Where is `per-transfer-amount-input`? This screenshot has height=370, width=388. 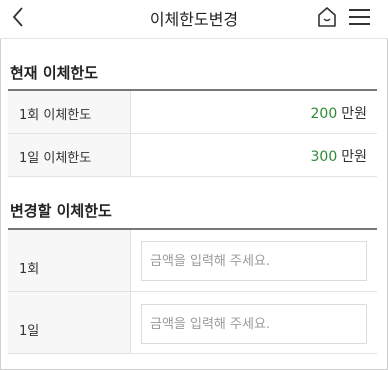
per-transfer-amount-input is located at coordinates (254, 261).